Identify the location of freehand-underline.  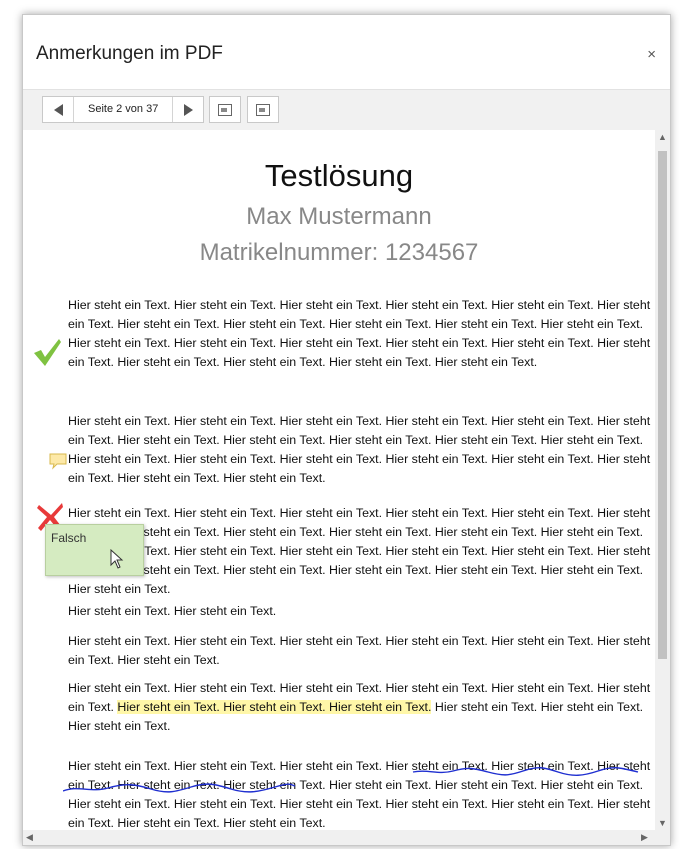
(353, 775).